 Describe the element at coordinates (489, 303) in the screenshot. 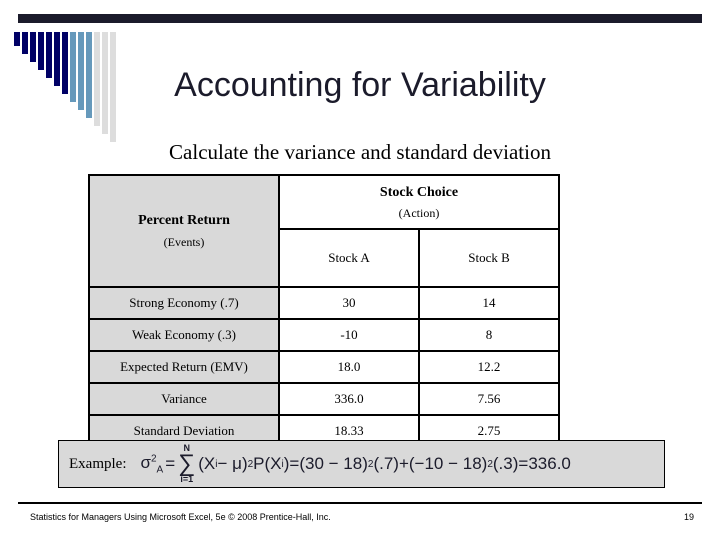

I see `row-value-stock-b: 14` at that location.